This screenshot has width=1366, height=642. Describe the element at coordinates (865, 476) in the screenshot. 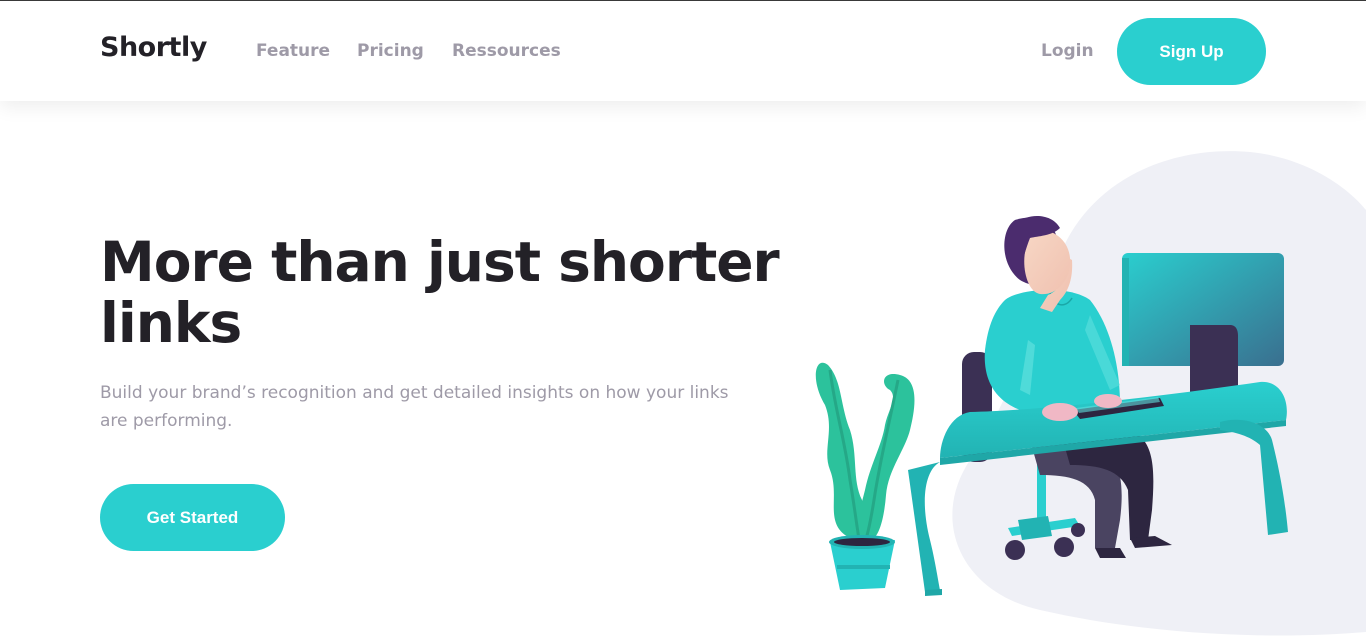

I see `potted-plant` at that location.